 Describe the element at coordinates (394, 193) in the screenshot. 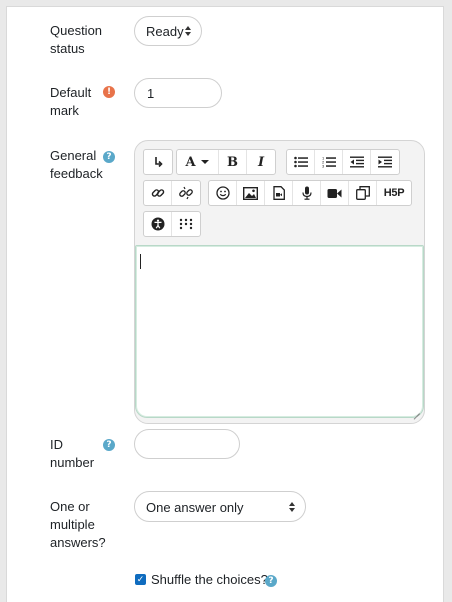

I see `h5p-button: H5P` at that location.